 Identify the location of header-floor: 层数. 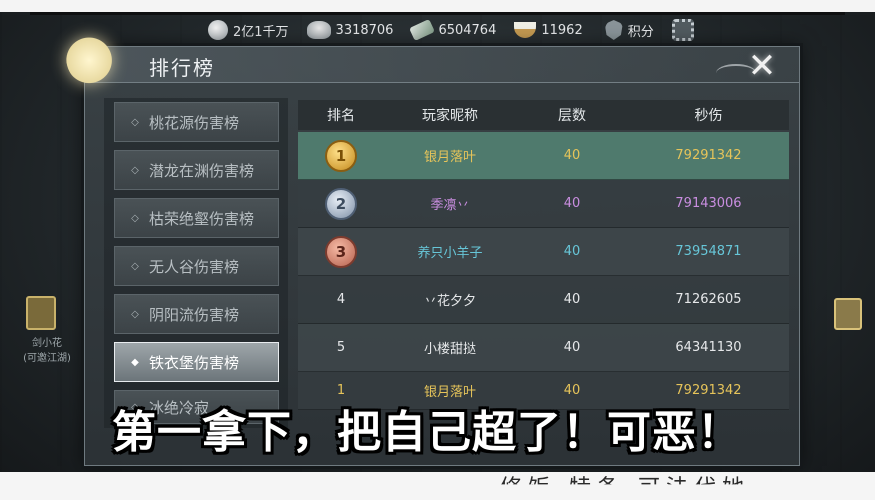
(572, 116).